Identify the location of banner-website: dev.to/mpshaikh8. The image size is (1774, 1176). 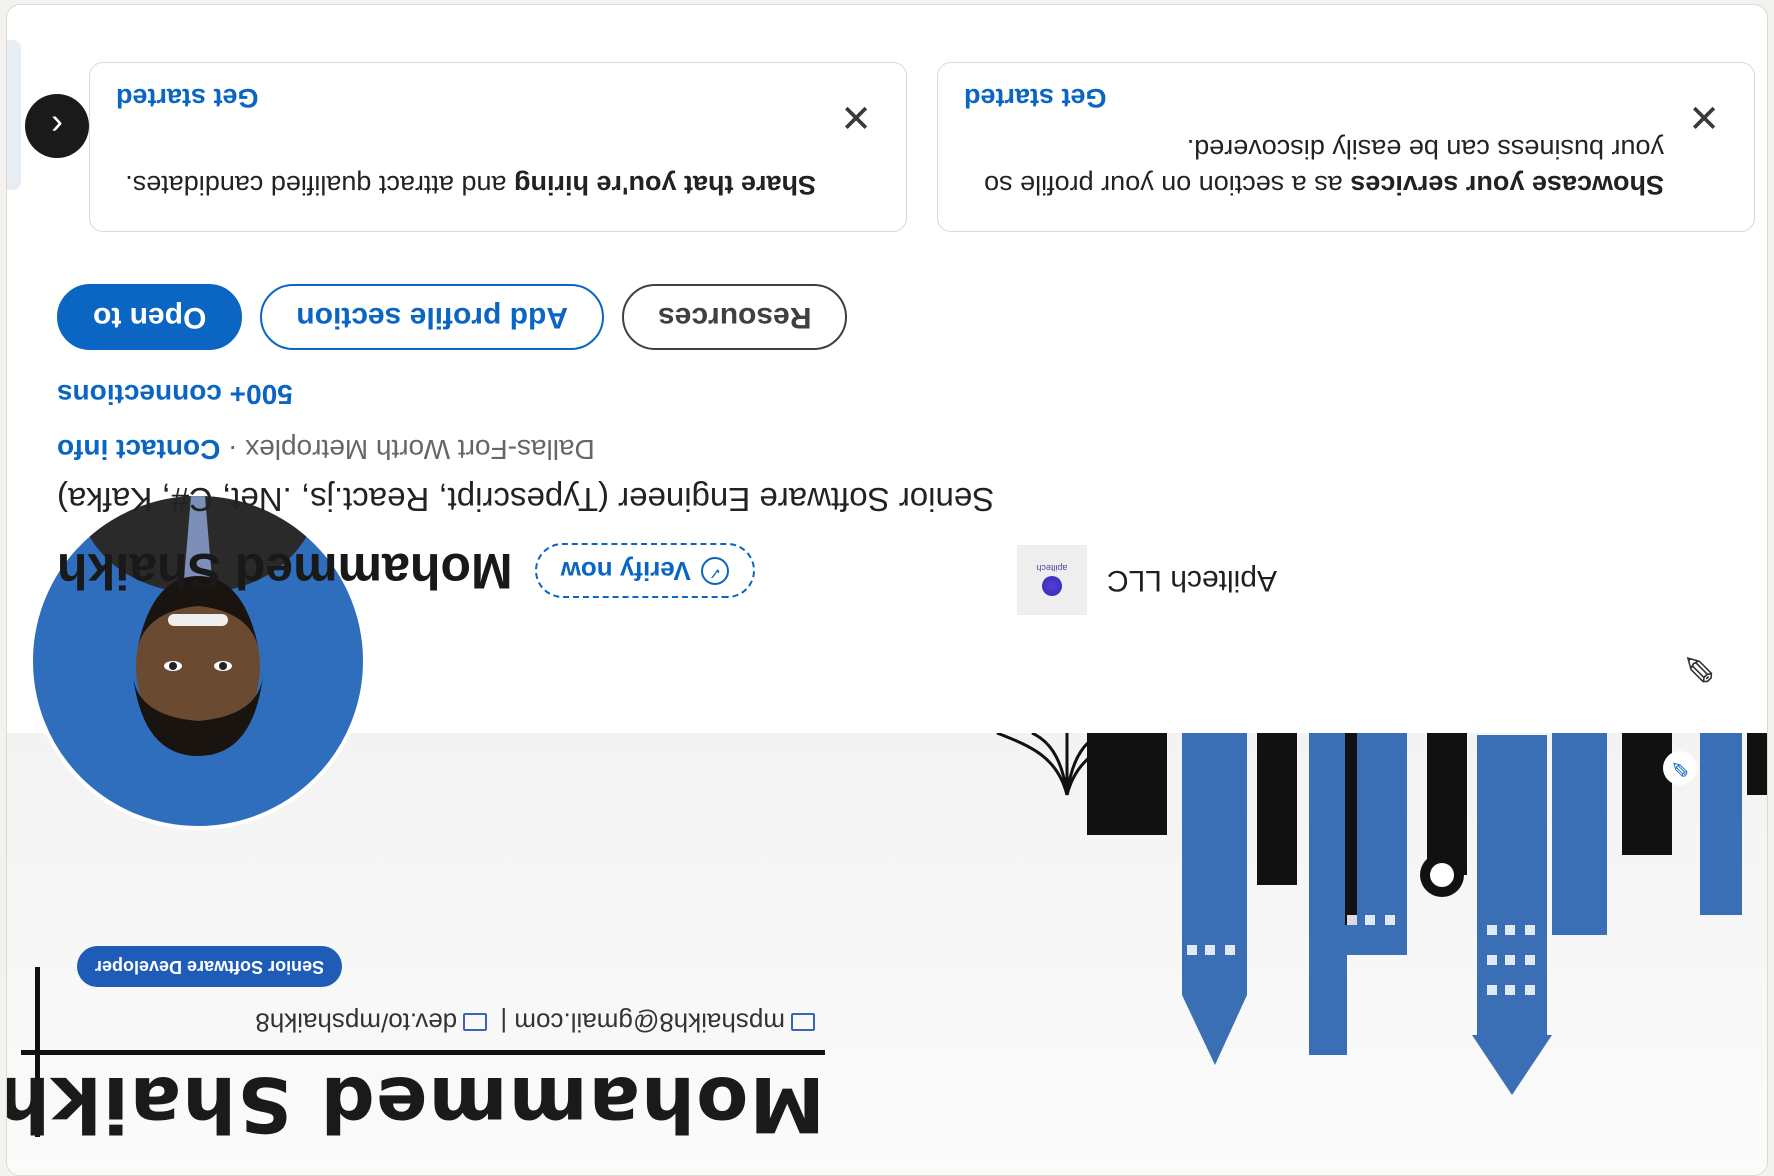
(356, 1022).